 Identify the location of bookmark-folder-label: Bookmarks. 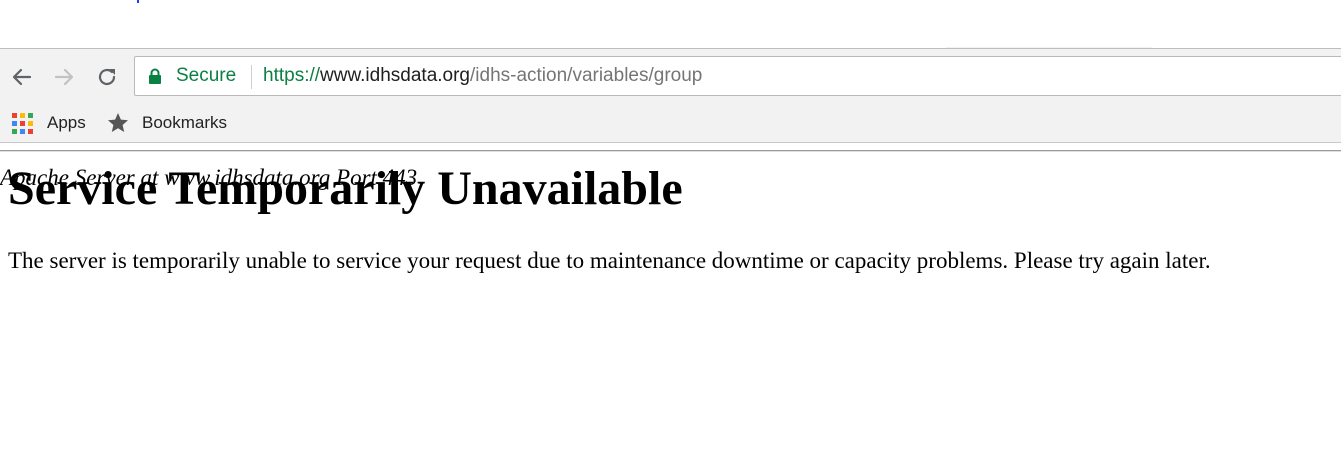
(185, 122).